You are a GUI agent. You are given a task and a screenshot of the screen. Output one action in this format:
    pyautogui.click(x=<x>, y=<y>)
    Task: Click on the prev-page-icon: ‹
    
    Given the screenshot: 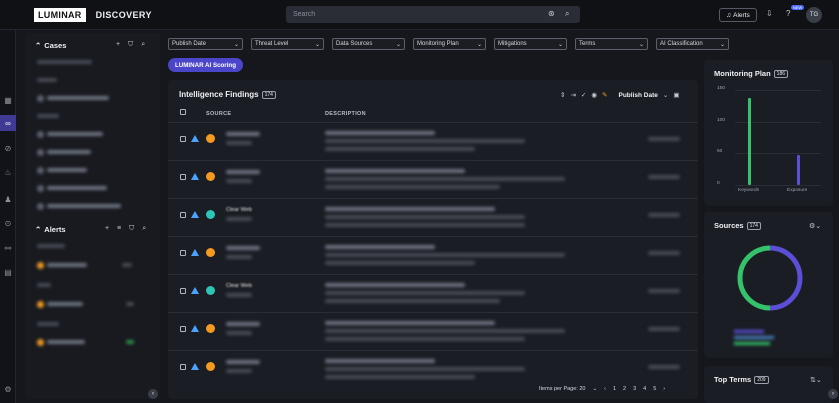 What is the action you would take?
    pyautogui.click(x=605, y=389)
    